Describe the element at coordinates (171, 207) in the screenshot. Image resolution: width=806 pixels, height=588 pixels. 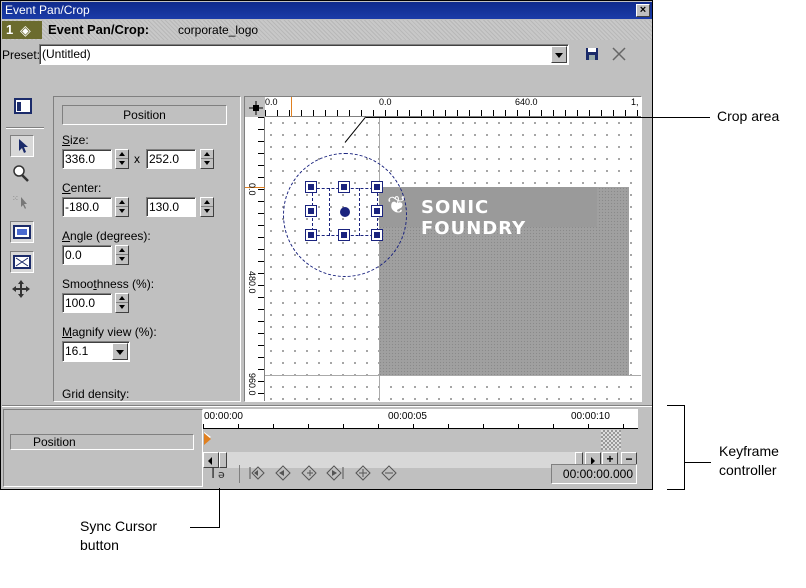
I see `center-y-field: 130.0` at that location.